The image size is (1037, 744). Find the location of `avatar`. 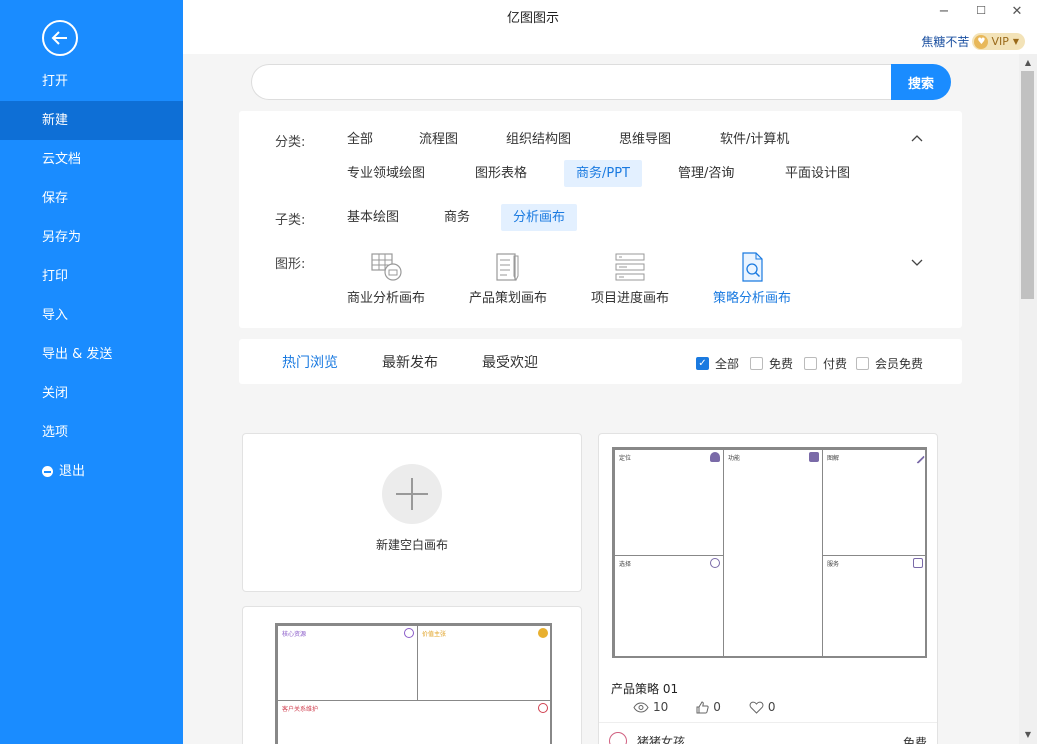

avatar is located at coordinates (618, 738).